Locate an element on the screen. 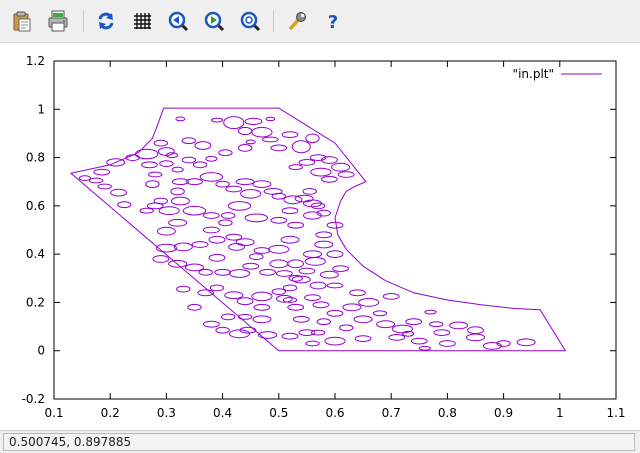 This screenshot has width=640, height=453. y-tick-label: 1.2 is located at coordinates (35, 61).